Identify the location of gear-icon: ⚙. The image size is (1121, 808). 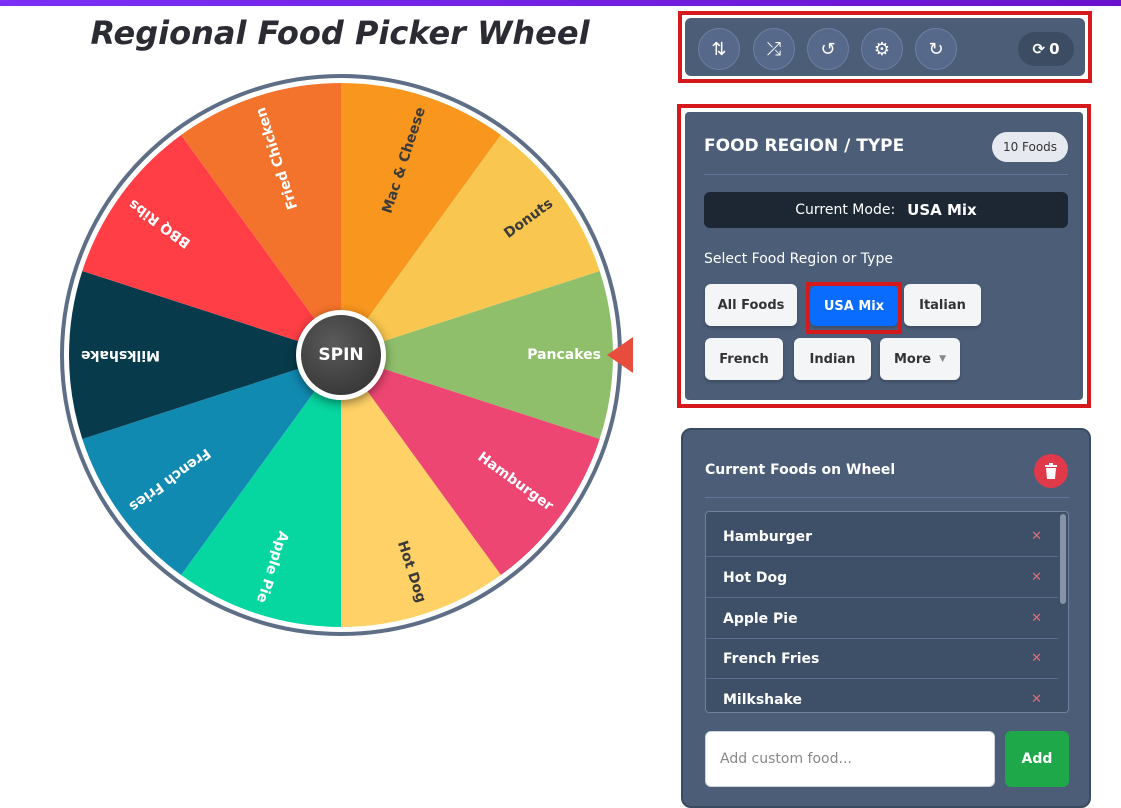
(882, 49).